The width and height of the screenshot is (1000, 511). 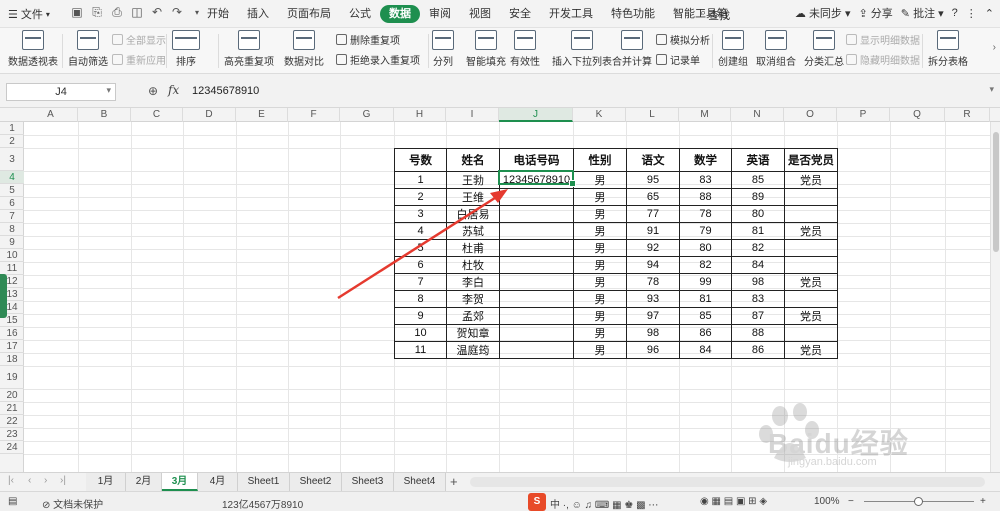 I want to click on tab-6: 视图, so click(x=480, y=14).